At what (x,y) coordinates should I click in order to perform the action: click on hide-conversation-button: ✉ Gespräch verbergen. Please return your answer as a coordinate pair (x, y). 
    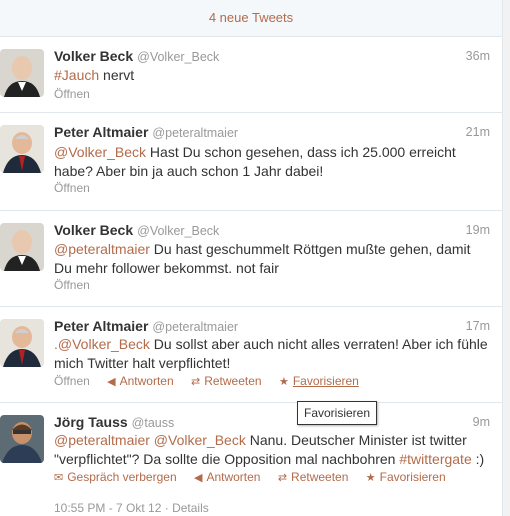
    Looking at the image, I should click on (115, 477).